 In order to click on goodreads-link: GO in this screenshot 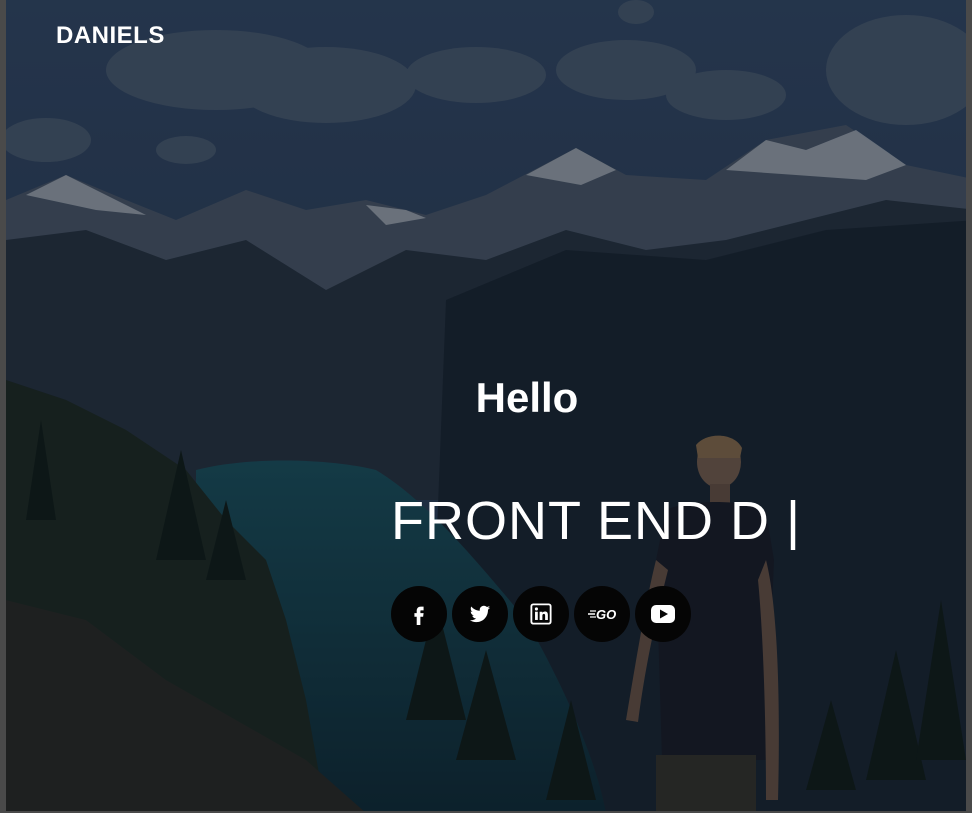, I will do `click(602, 614)`.